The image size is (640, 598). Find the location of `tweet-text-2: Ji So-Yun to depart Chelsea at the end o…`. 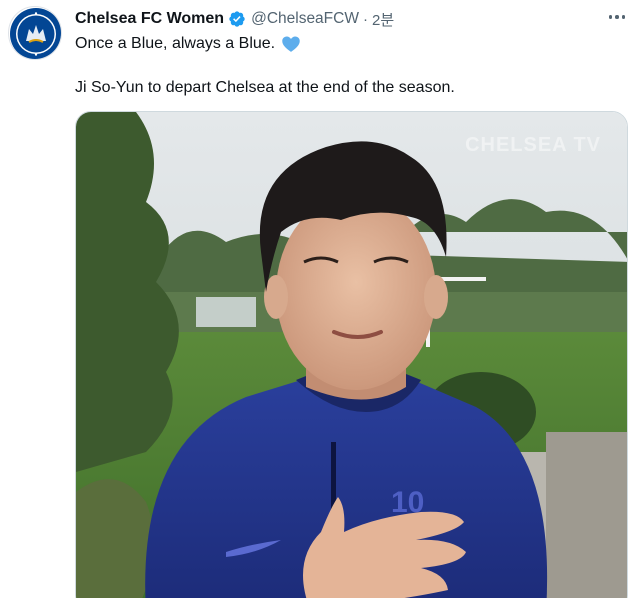

tweet-text-2: Ji So-Yun to depart Chelsea at the end o… is located at coordinates (265, 87).